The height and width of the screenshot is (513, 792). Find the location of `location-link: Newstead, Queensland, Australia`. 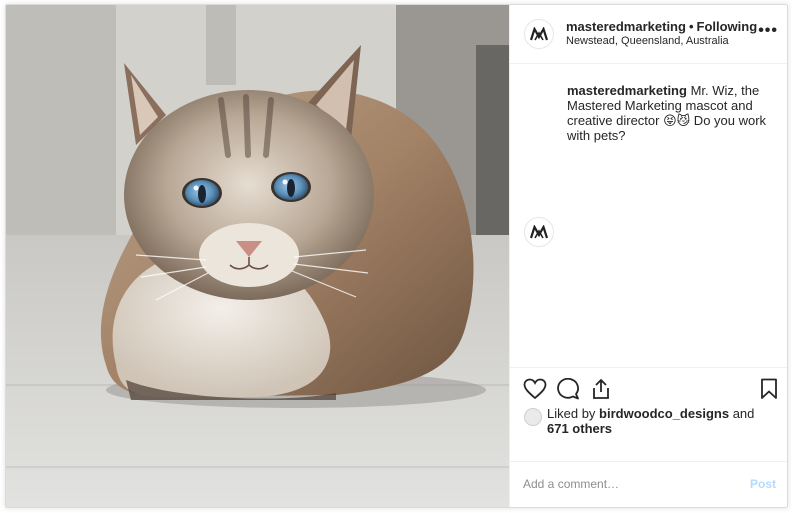

location-link: Newstead, Queensland, Australia is located at coordinates (647, 41).